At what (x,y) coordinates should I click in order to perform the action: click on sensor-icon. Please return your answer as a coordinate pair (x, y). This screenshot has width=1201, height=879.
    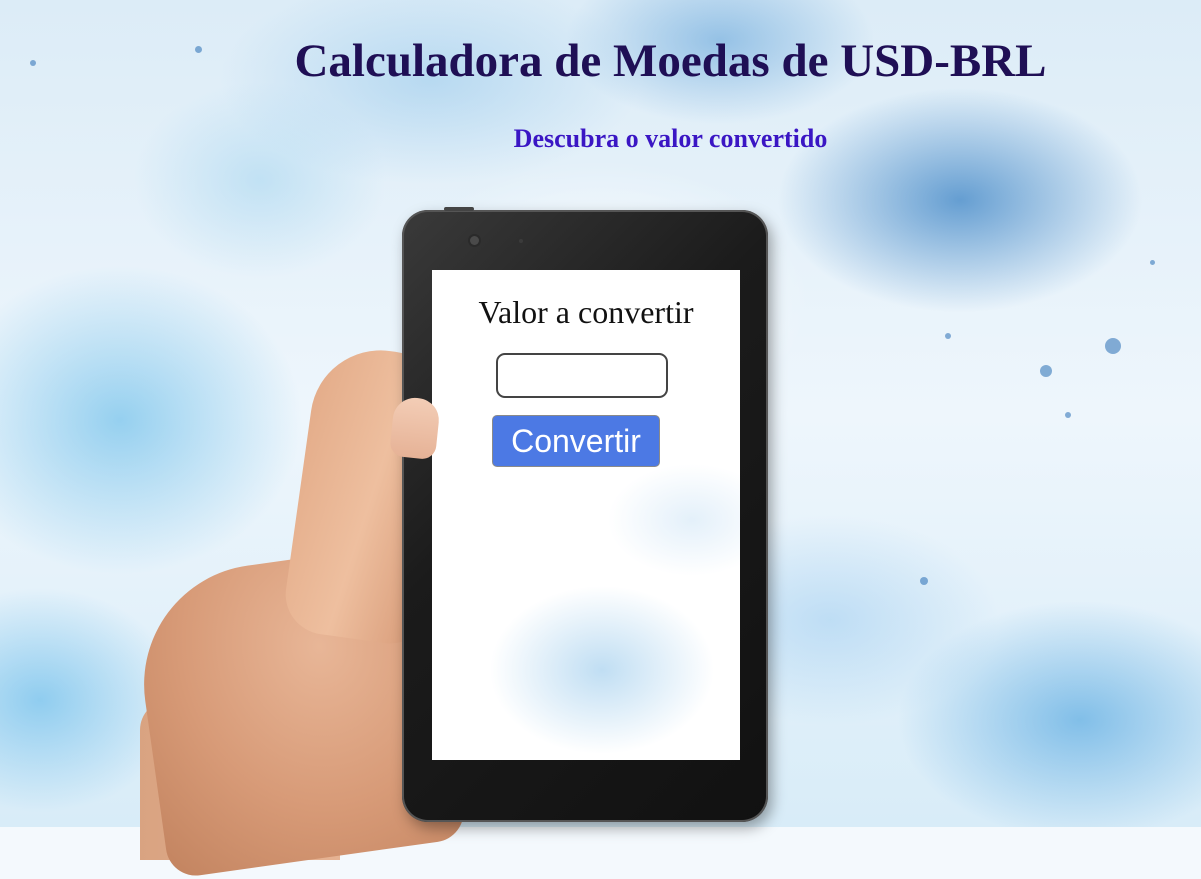
    Looking at the image, I should click on (521, 241).